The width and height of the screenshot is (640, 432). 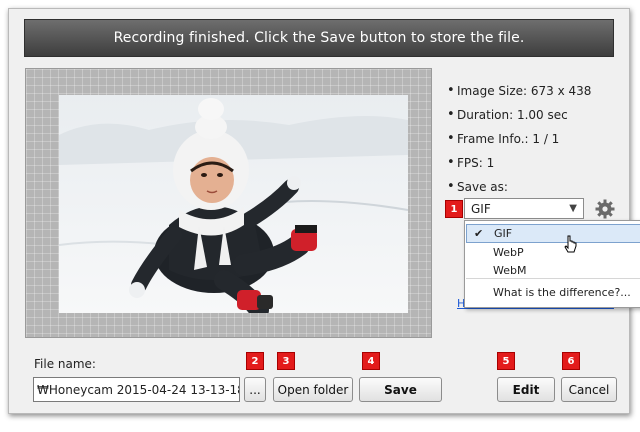 What do you see at coordinates (482, 187) in the screenshot?
I see `save-as-label: Save as:` at bounding box center [482, 187].